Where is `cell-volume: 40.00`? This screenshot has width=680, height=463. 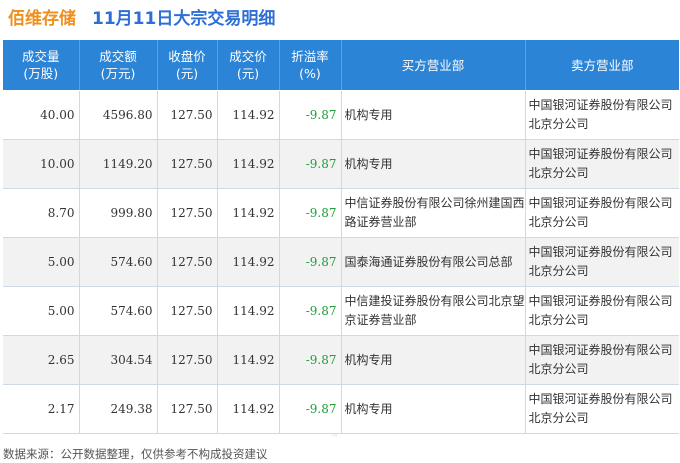
cell-volume: 40.00 is located at coordinates (41, 115).